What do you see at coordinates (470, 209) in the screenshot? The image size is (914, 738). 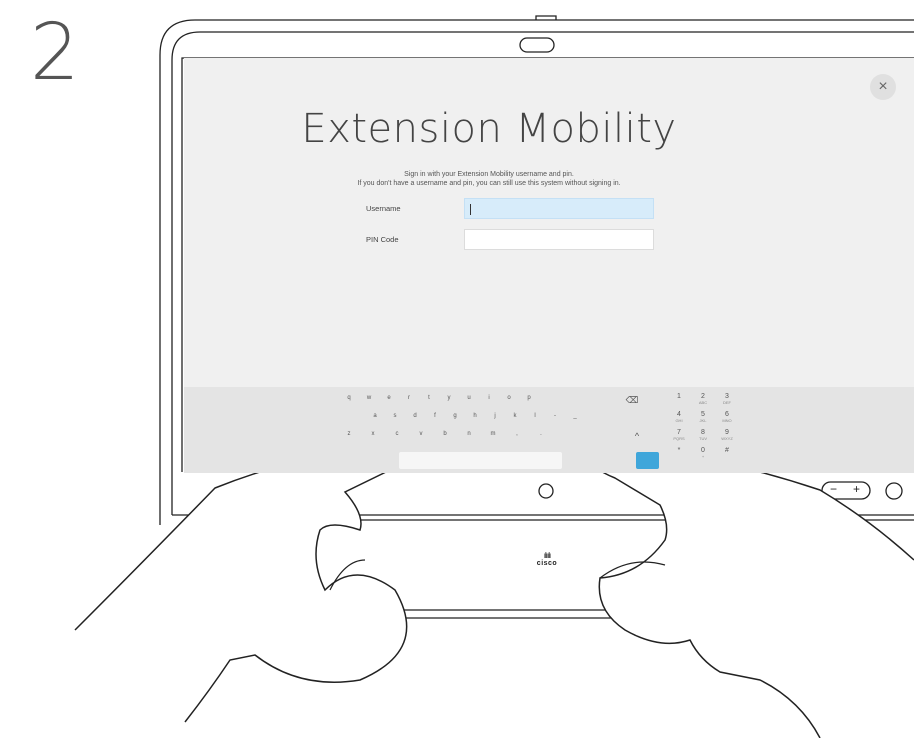 I see `text-caret` at bounding box center [470, 209].